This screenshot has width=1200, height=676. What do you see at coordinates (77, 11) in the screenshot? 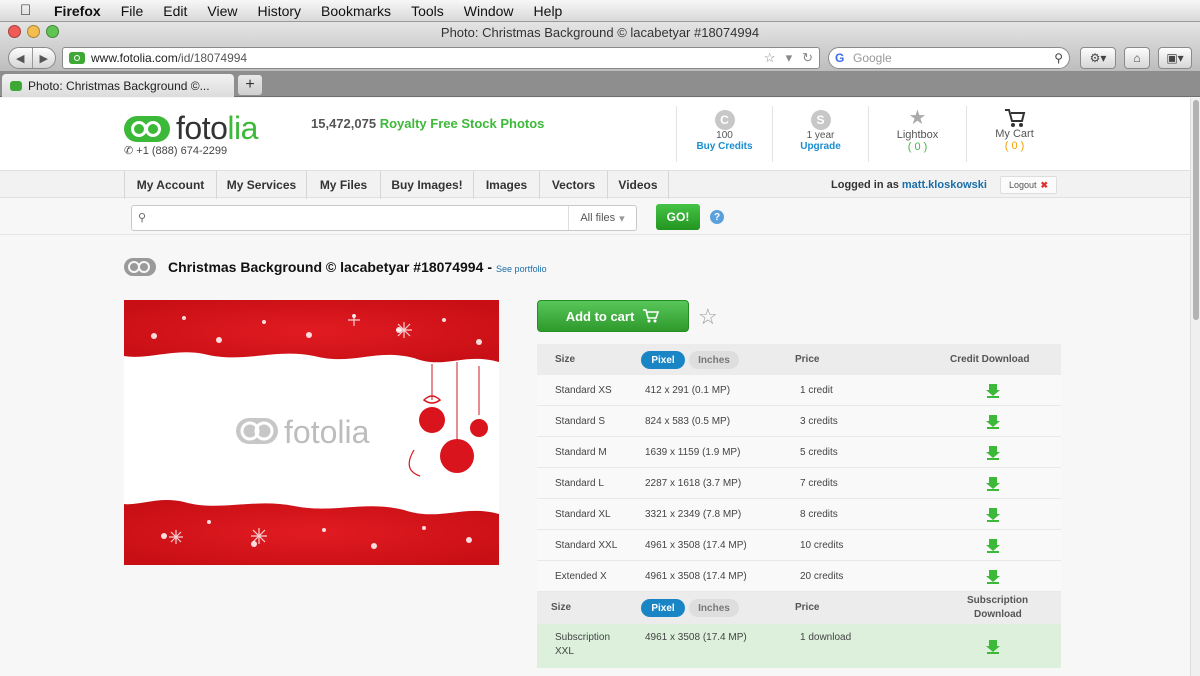
I see `menu-app: Firefox` at bounding box center [77, 11].